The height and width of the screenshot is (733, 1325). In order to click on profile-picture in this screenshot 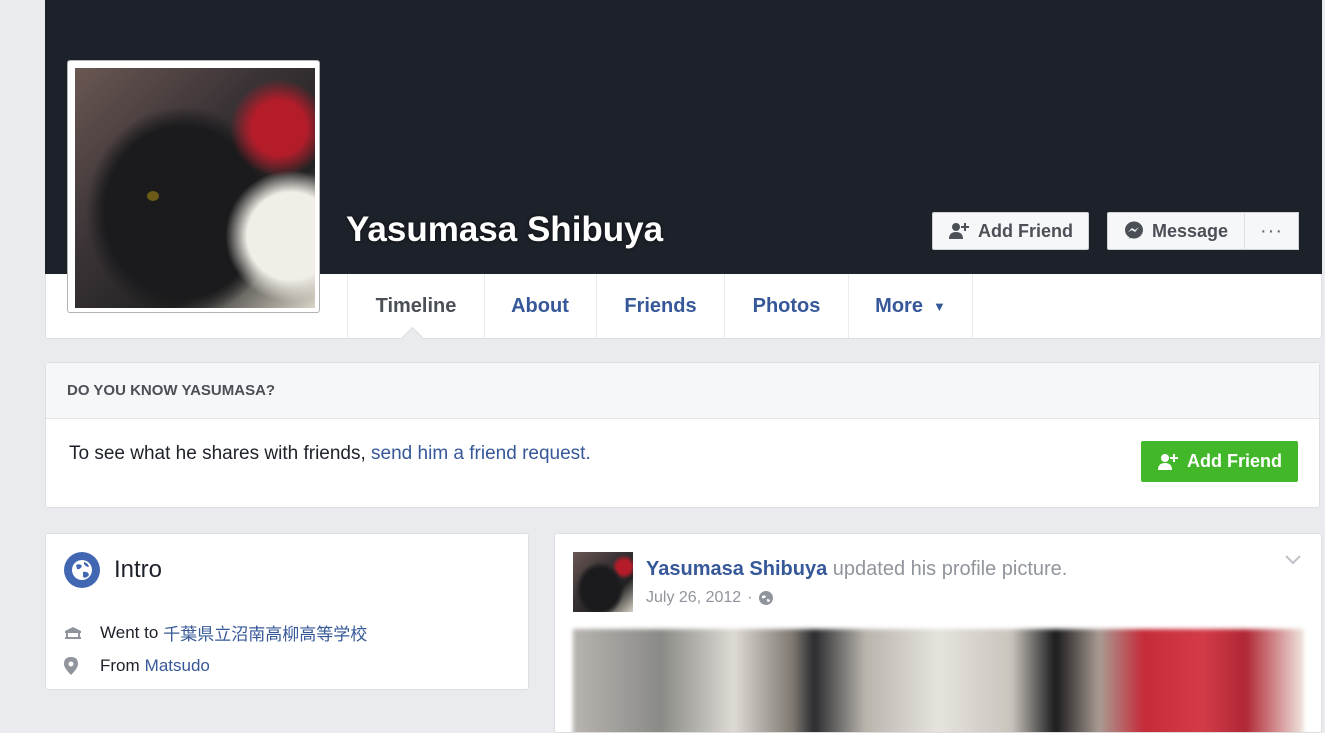, I will do `click(193, 186)`.